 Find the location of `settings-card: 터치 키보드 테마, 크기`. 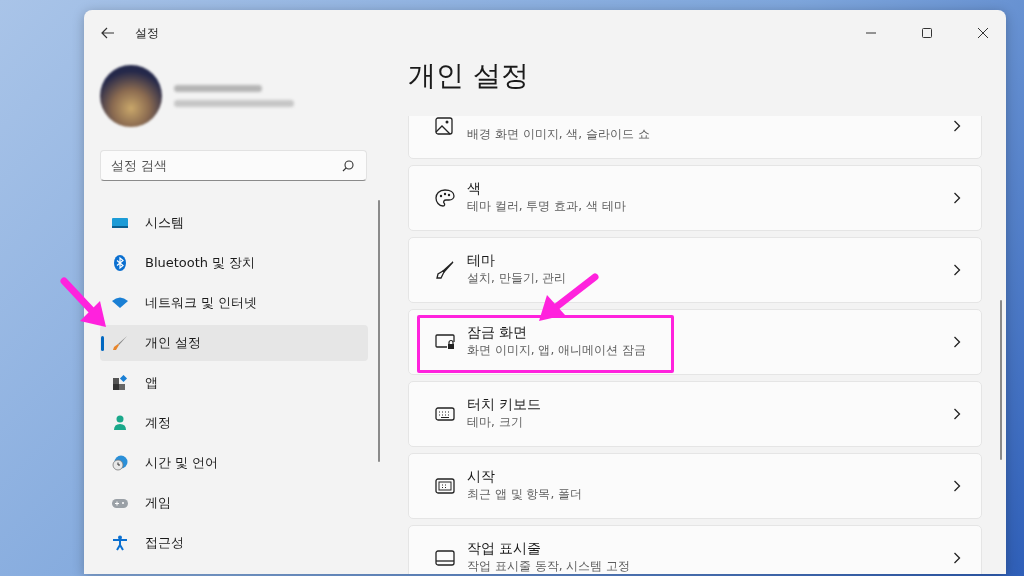

settings-card: 터치 키보드 테마, 크기 is located at coordinates (695, 414).